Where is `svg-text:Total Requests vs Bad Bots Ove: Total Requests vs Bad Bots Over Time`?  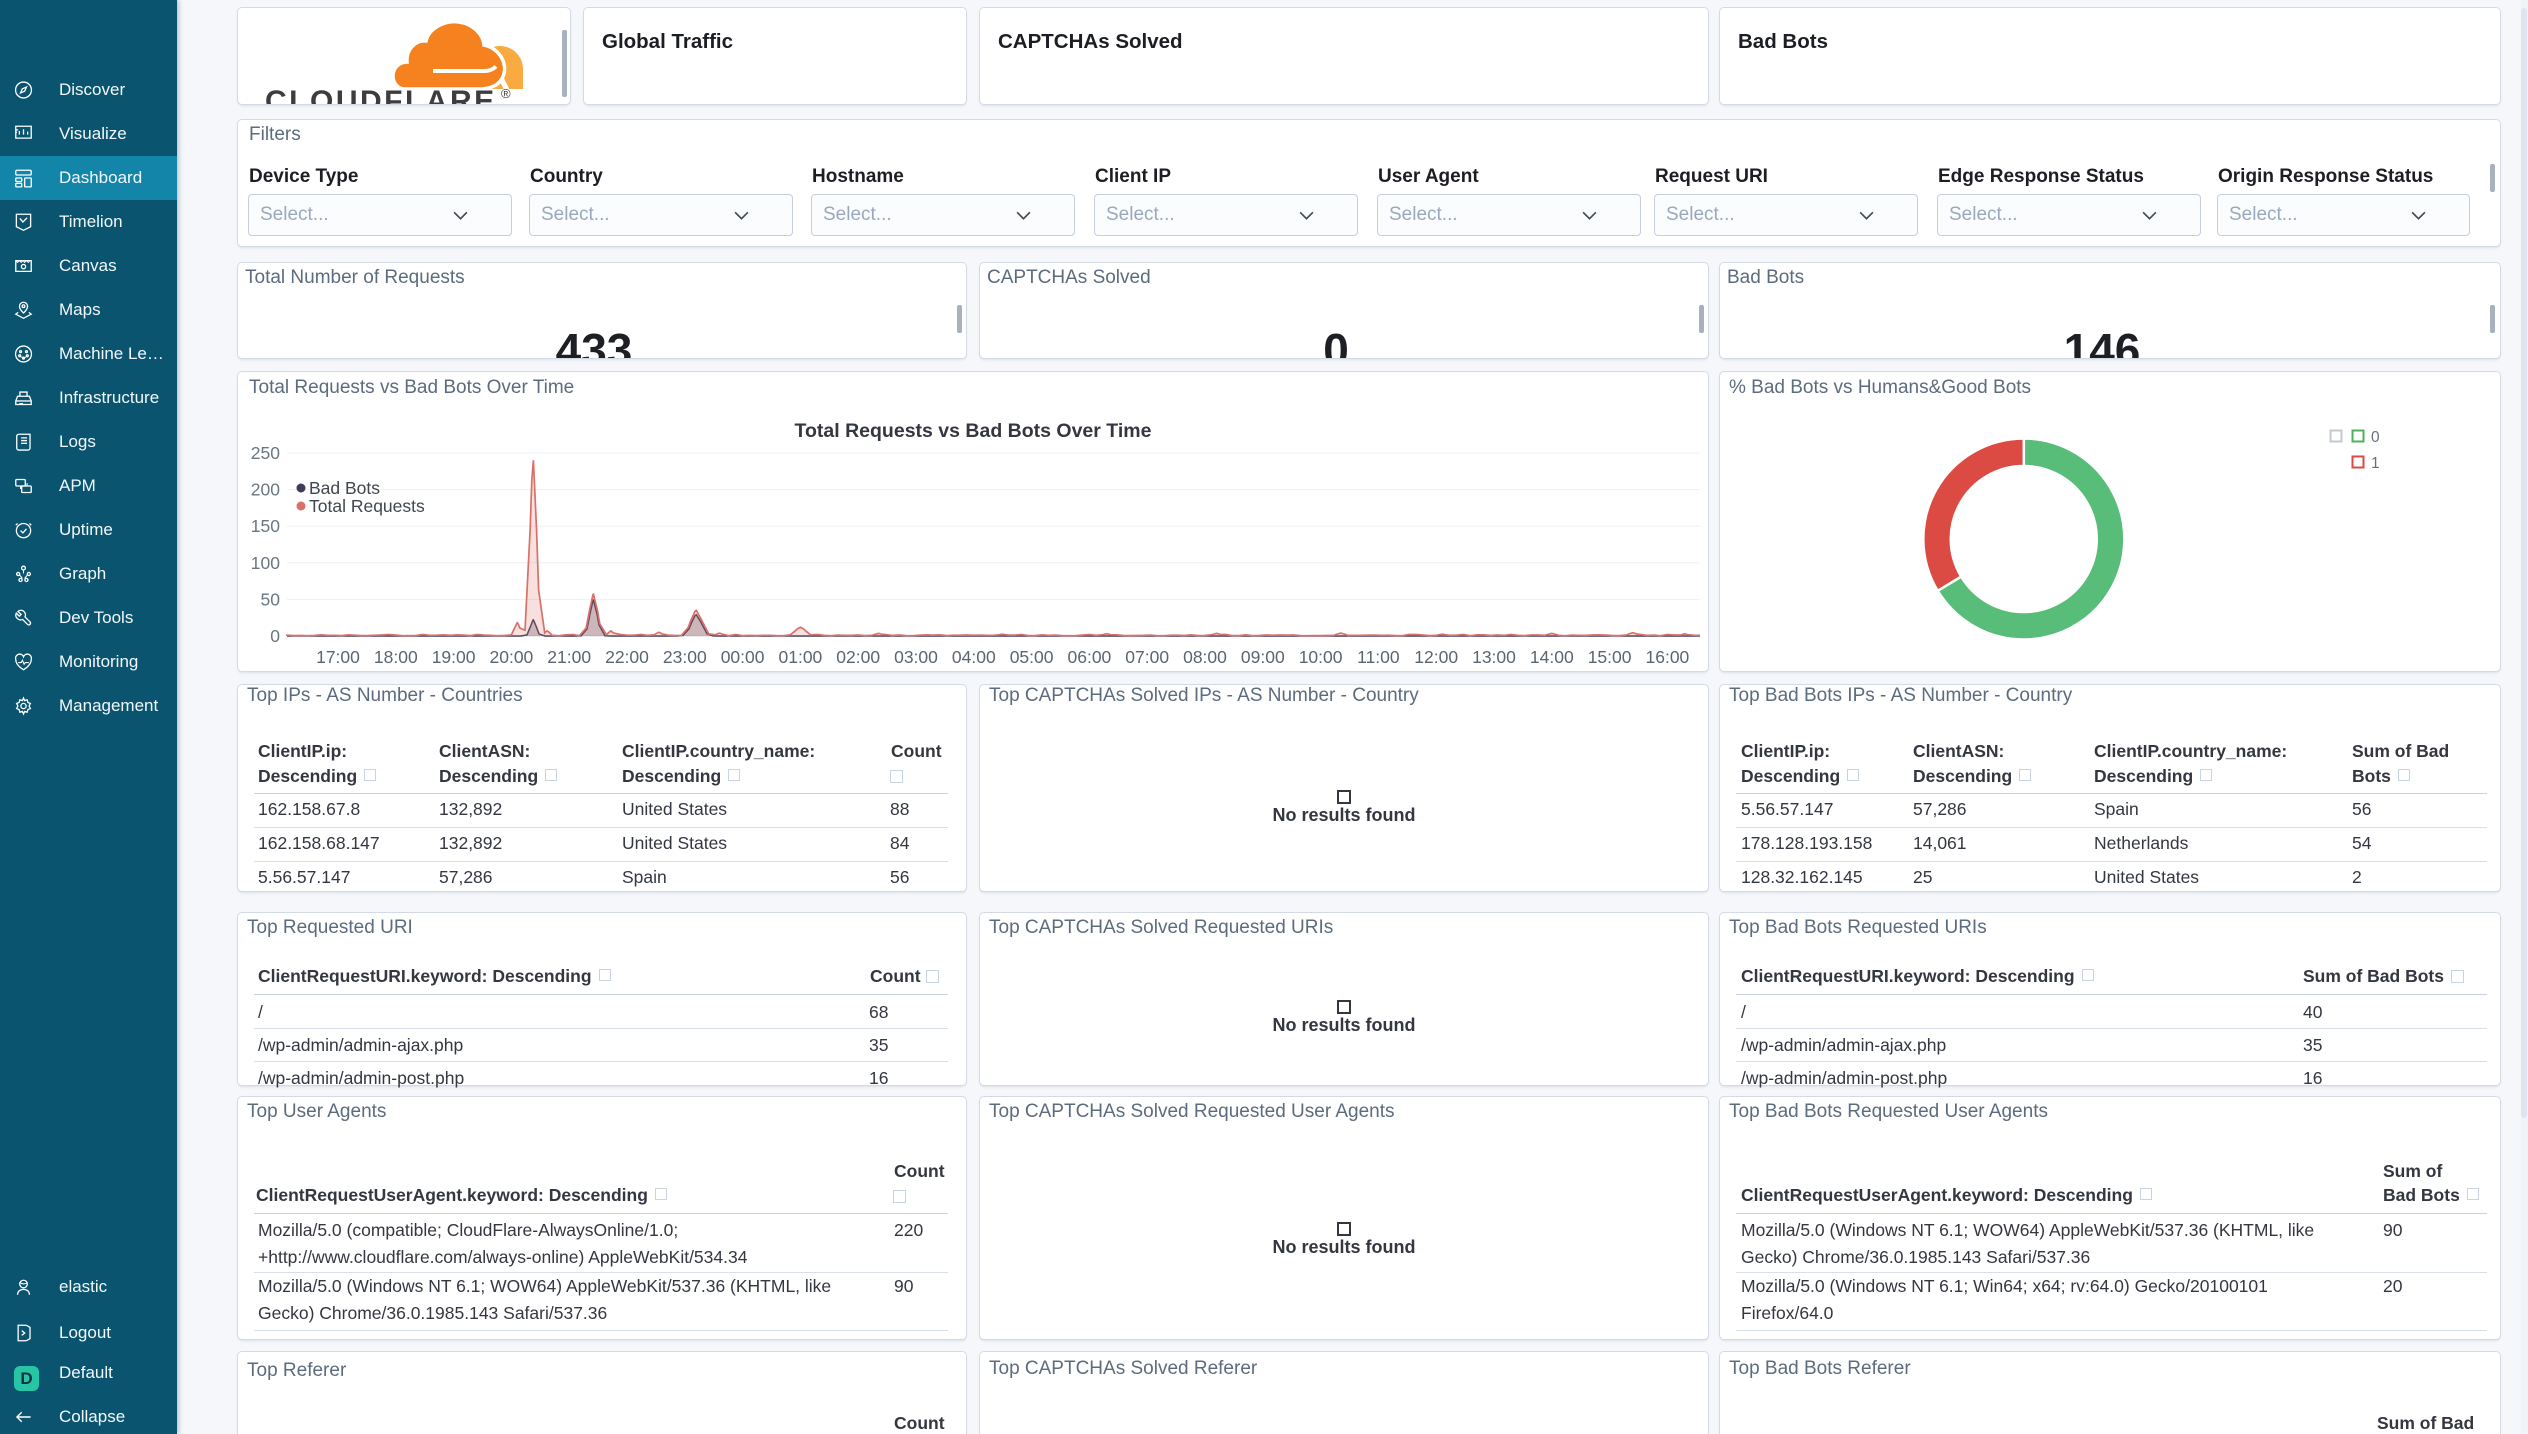
svg-text:Total Requests vs Bad Bots Ove: Total Requests vs Bad Bots Over Time is located at coordinates (973, 431).